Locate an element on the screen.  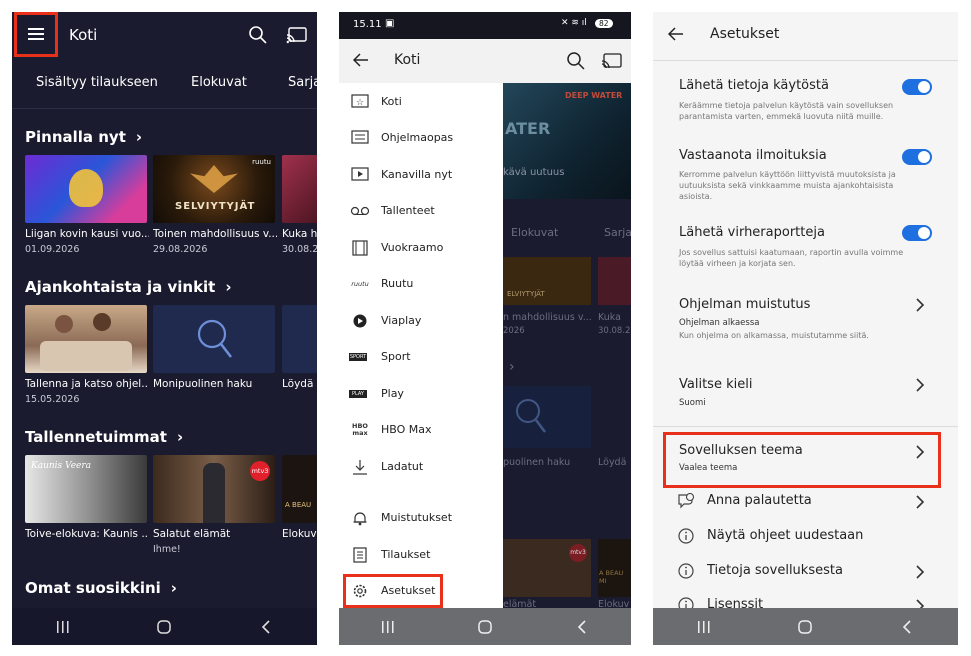
hero-title: ATER is located at coordinates (528, 128).